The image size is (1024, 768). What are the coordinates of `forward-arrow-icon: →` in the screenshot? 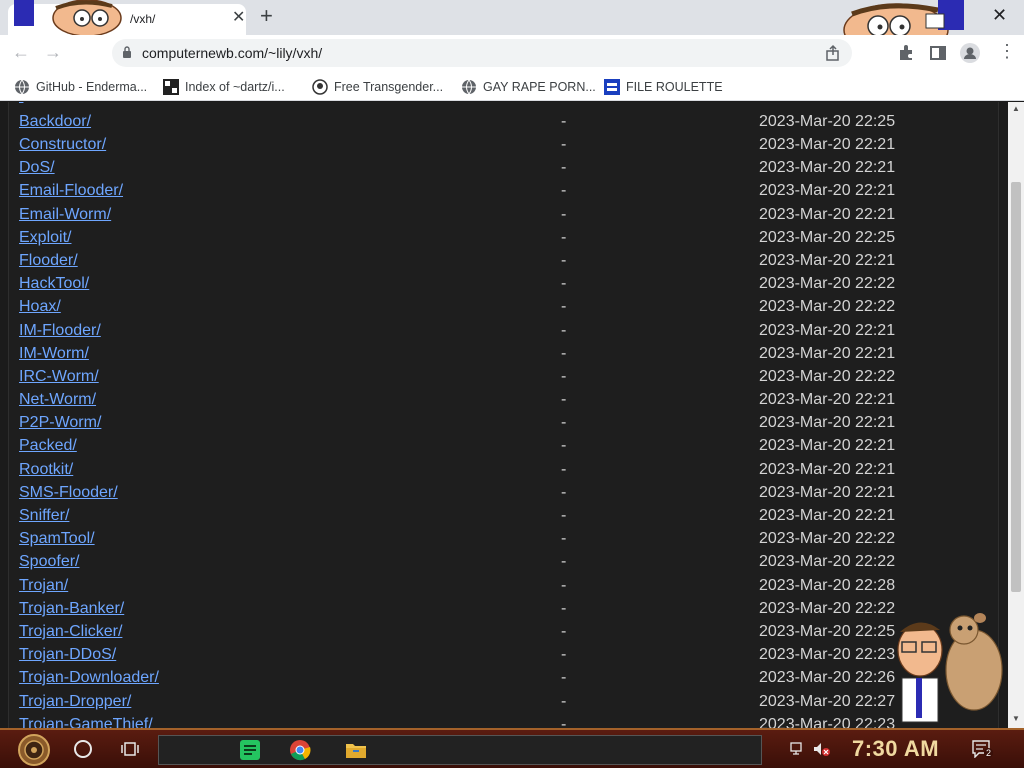 It's located at (53, 52).